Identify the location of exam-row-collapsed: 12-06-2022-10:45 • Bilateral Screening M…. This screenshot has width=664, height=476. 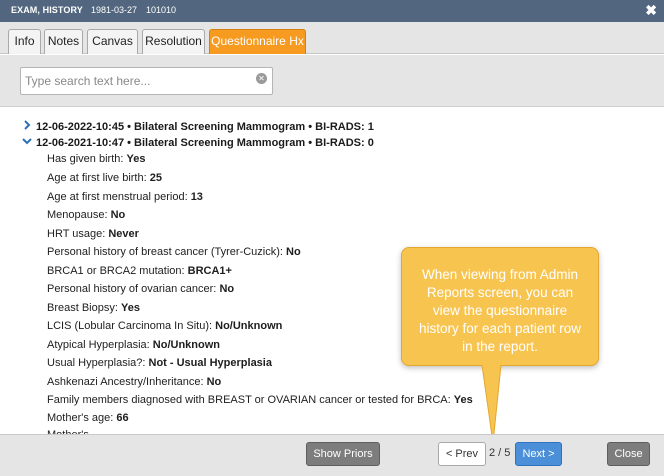
(198, 127).